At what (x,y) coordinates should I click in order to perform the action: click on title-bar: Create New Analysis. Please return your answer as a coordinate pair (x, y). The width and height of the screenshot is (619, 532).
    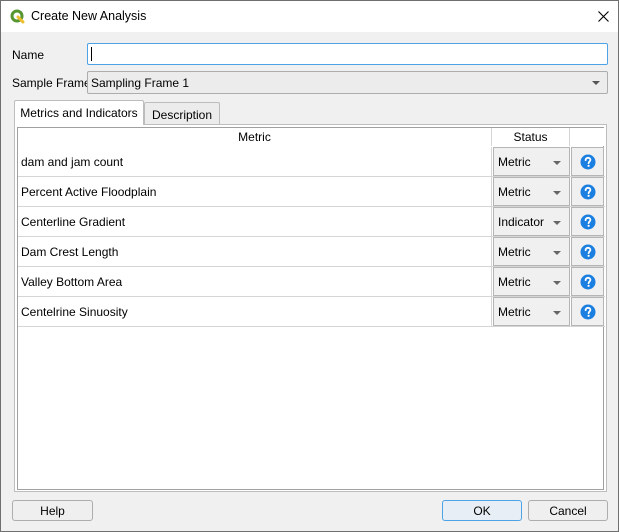
    Looking at the image, I should click on (309, 16).